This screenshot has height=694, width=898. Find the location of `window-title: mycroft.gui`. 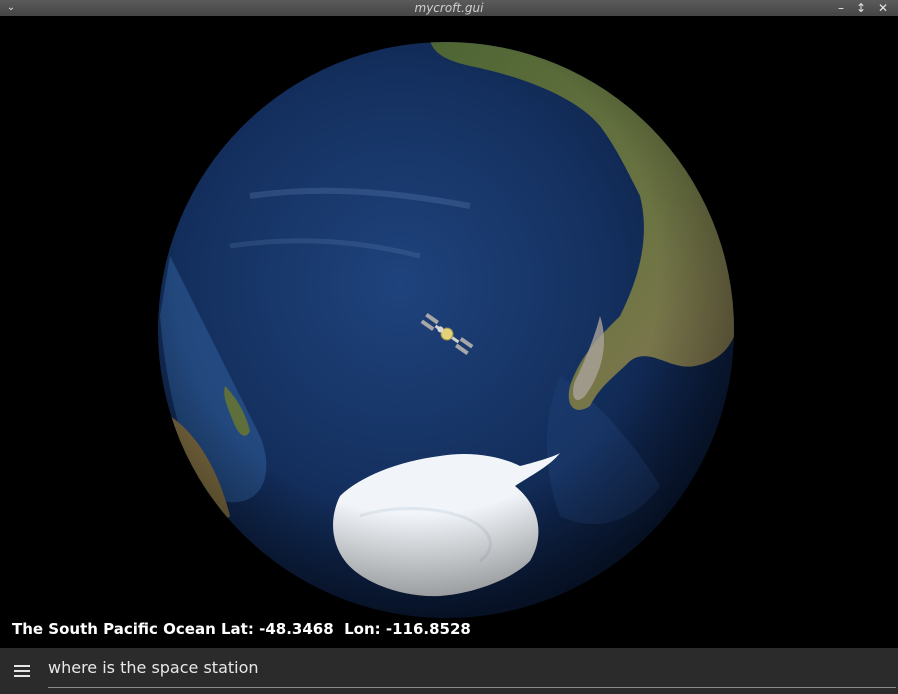

window-title: mycroft.gui is located at coordinates (449, 8).